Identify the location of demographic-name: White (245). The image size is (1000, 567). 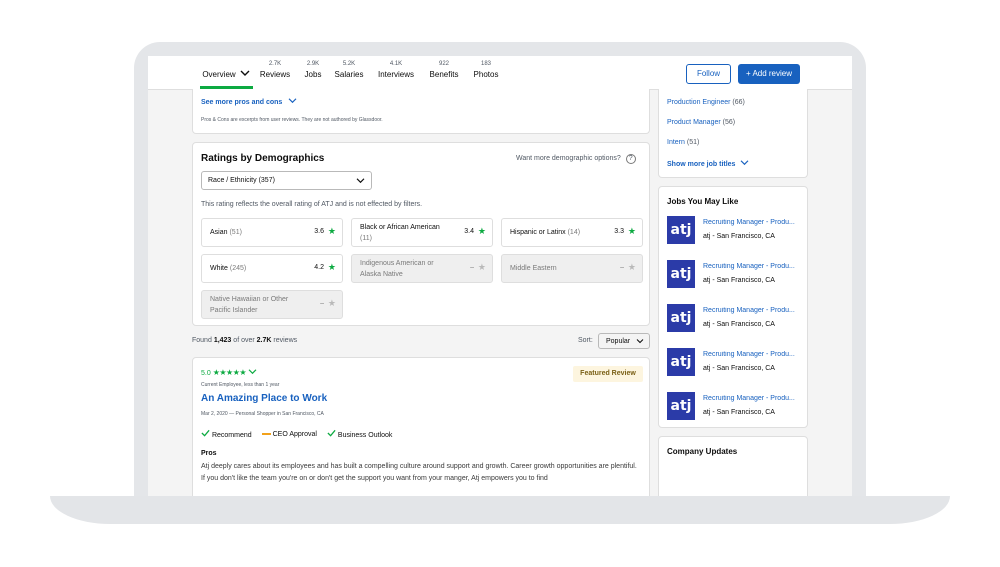
(228, 268).